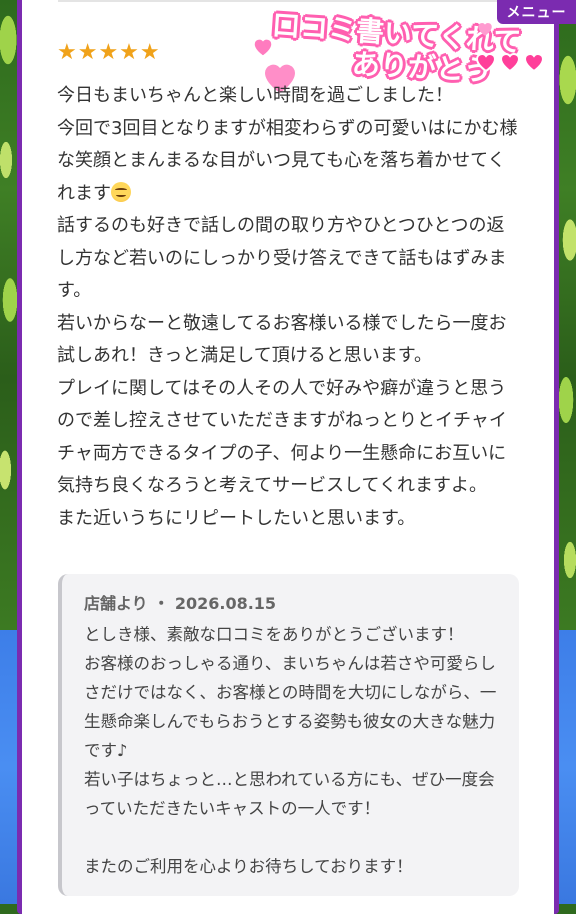  I want to click on menu-button: メニュー, so click(536, 12).